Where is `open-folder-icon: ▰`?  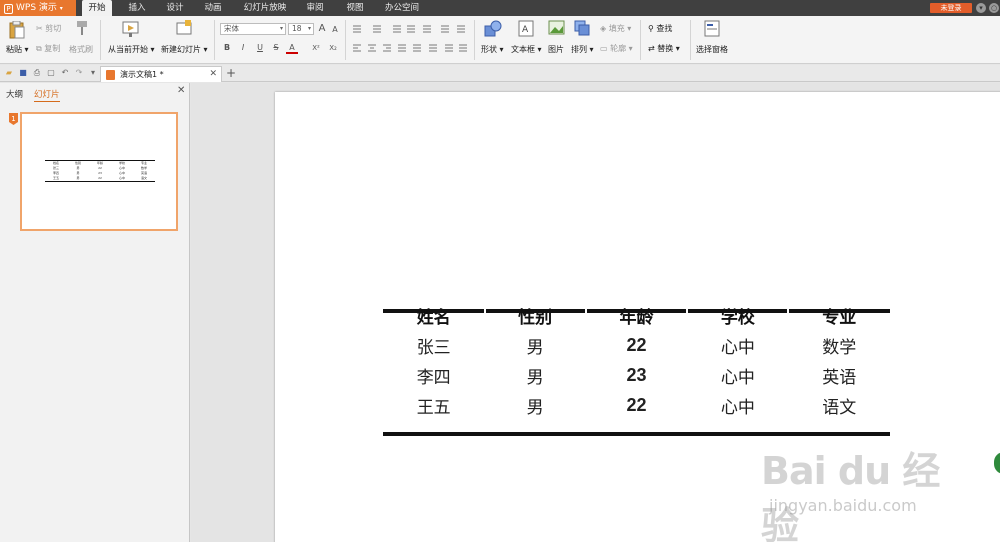
open-folder-icon: ▰ is located at coordinates (9, 73).